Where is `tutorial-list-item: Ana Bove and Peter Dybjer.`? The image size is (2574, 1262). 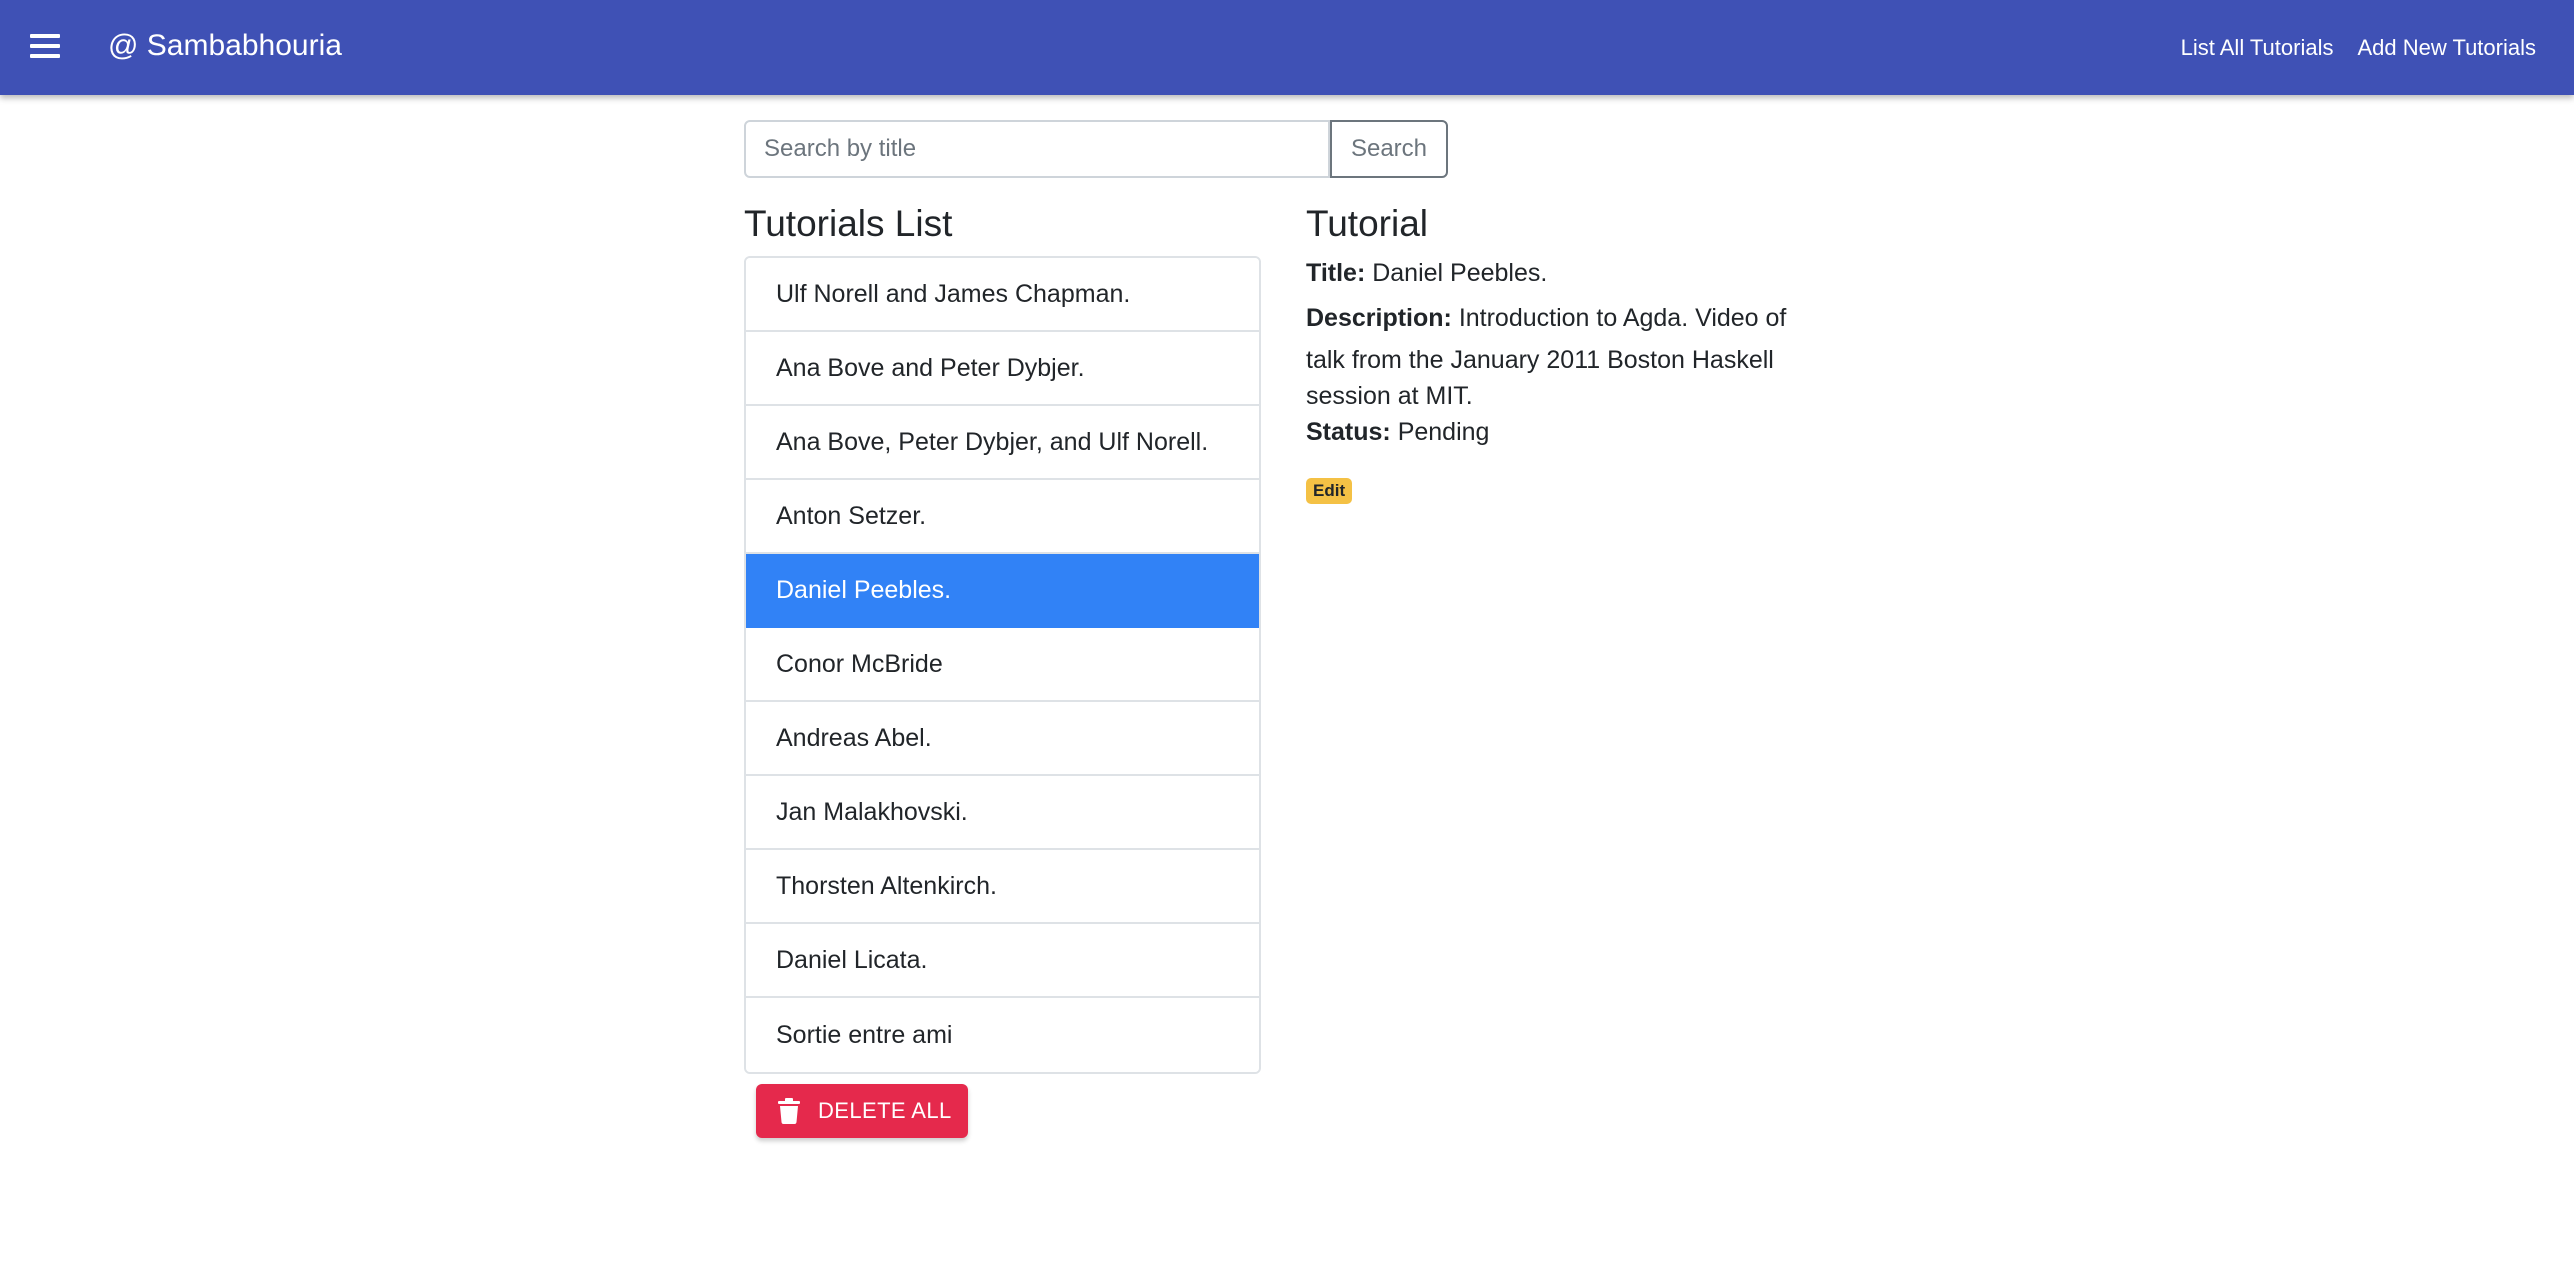 tutorial-list-item: Ana Bove and Peter Dybjer. is located at coordinates (1002, 369).